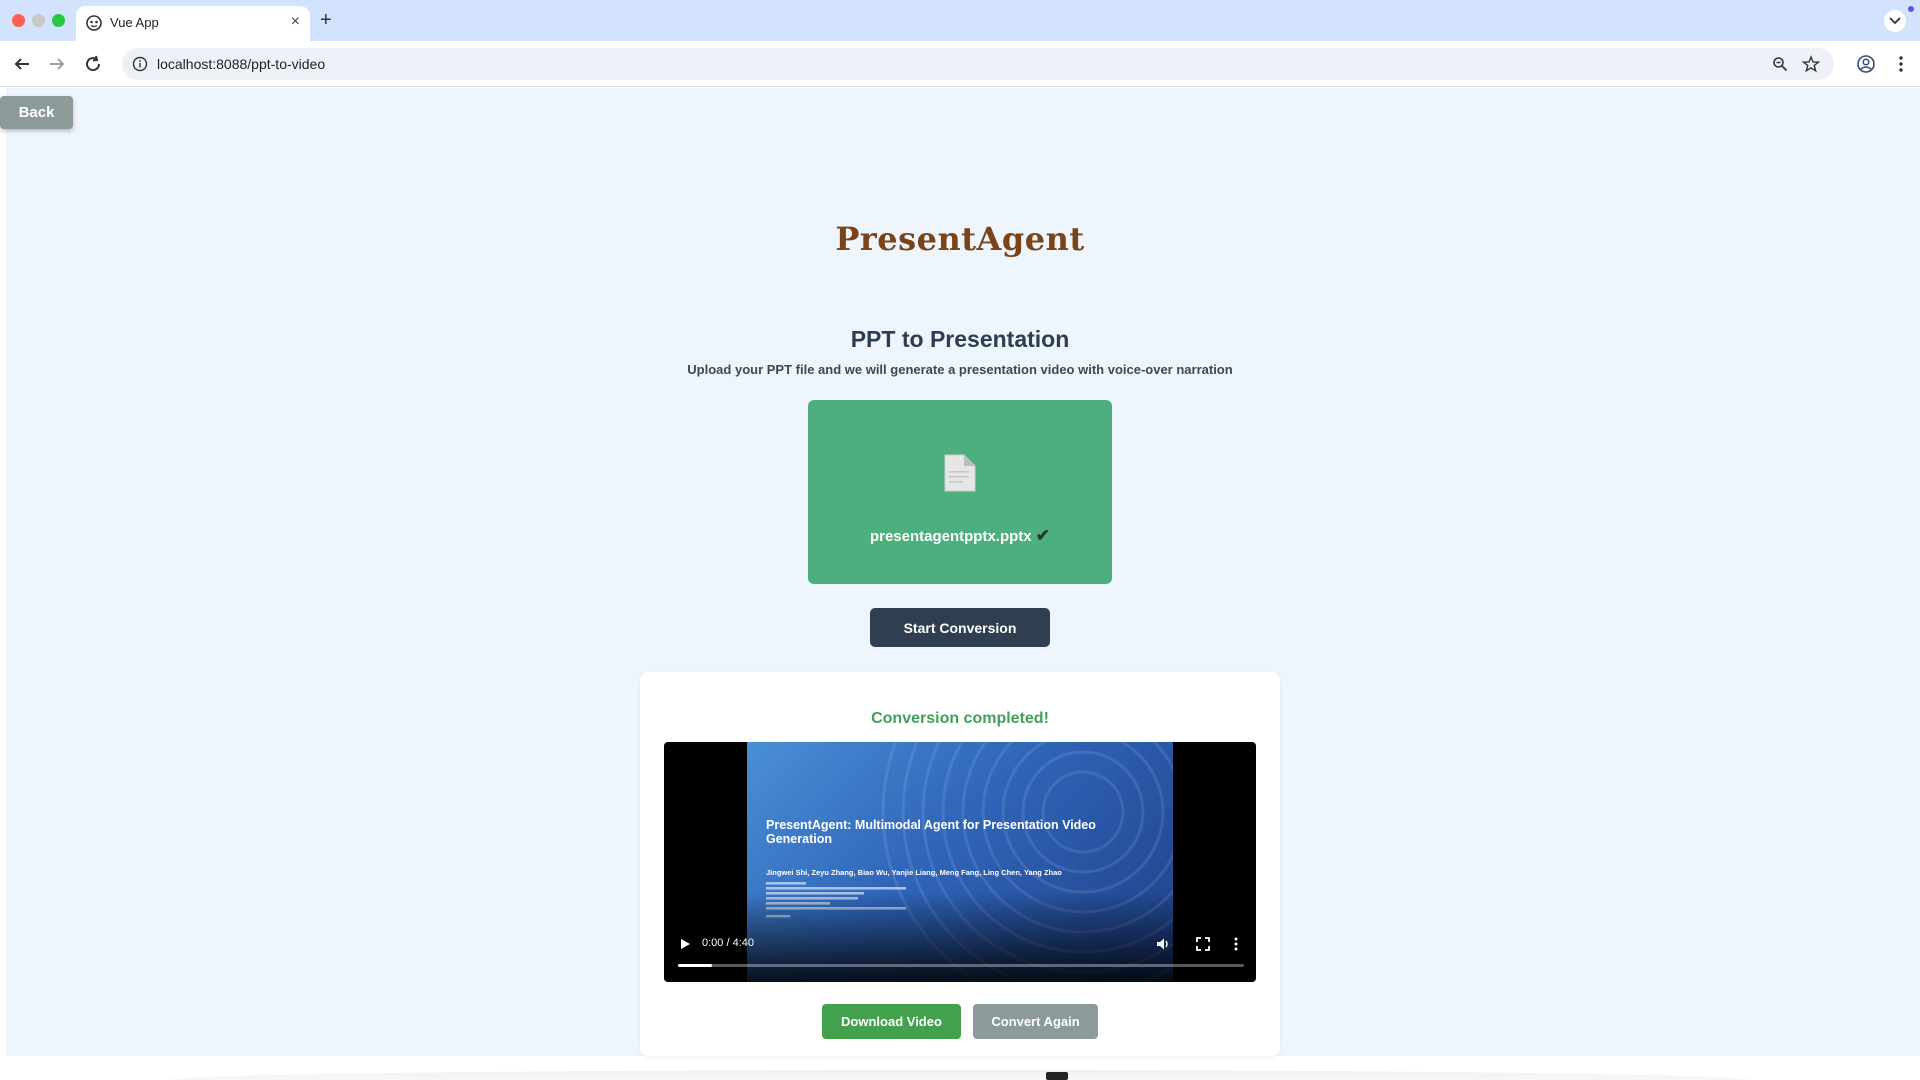 The width and height of the screenshot is (1920, 1080). Describe the element at coordinates (38, 20) in the screenshot. I see `window-minimize-button` at that location.